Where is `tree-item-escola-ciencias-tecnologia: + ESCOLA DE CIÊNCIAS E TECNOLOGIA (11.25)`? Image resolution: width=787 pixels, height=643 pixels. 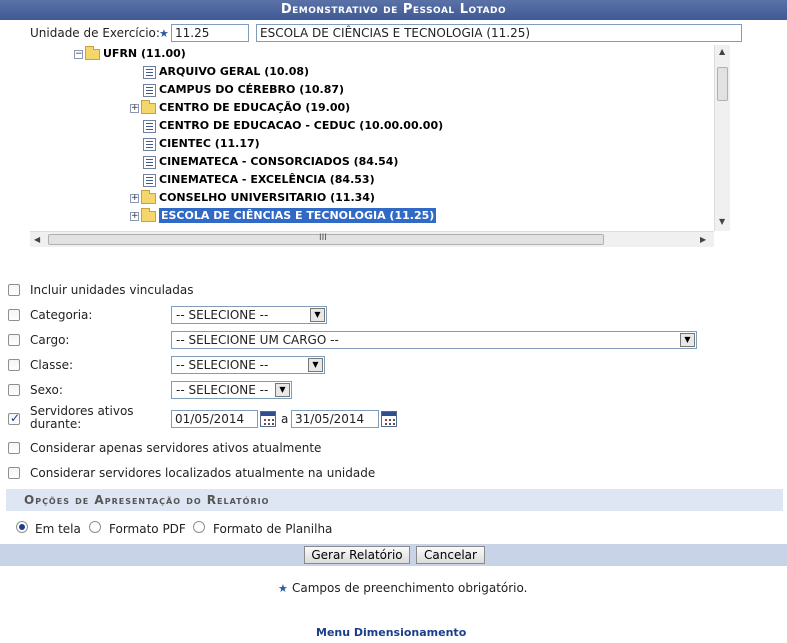
tree-item-escola-ciencias-tecnologia: + ESCOLA DE CIÊNCIAS E TECNOLOGIA (11.25) is located at coordinates (283, 216).